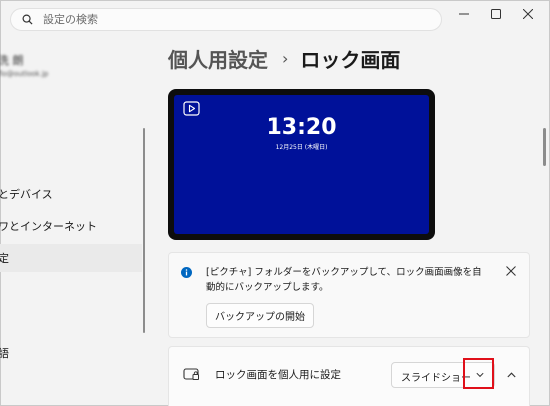 This screenshot has height=406, width=550. I want to click on search-icon, so click(27, 19).